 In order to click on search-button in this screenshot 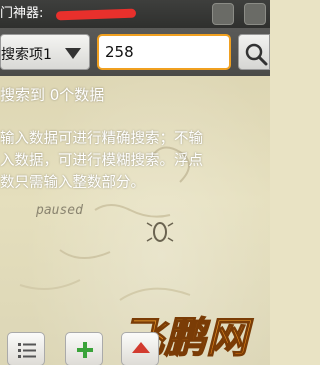, I will do `click(254, 52)`.